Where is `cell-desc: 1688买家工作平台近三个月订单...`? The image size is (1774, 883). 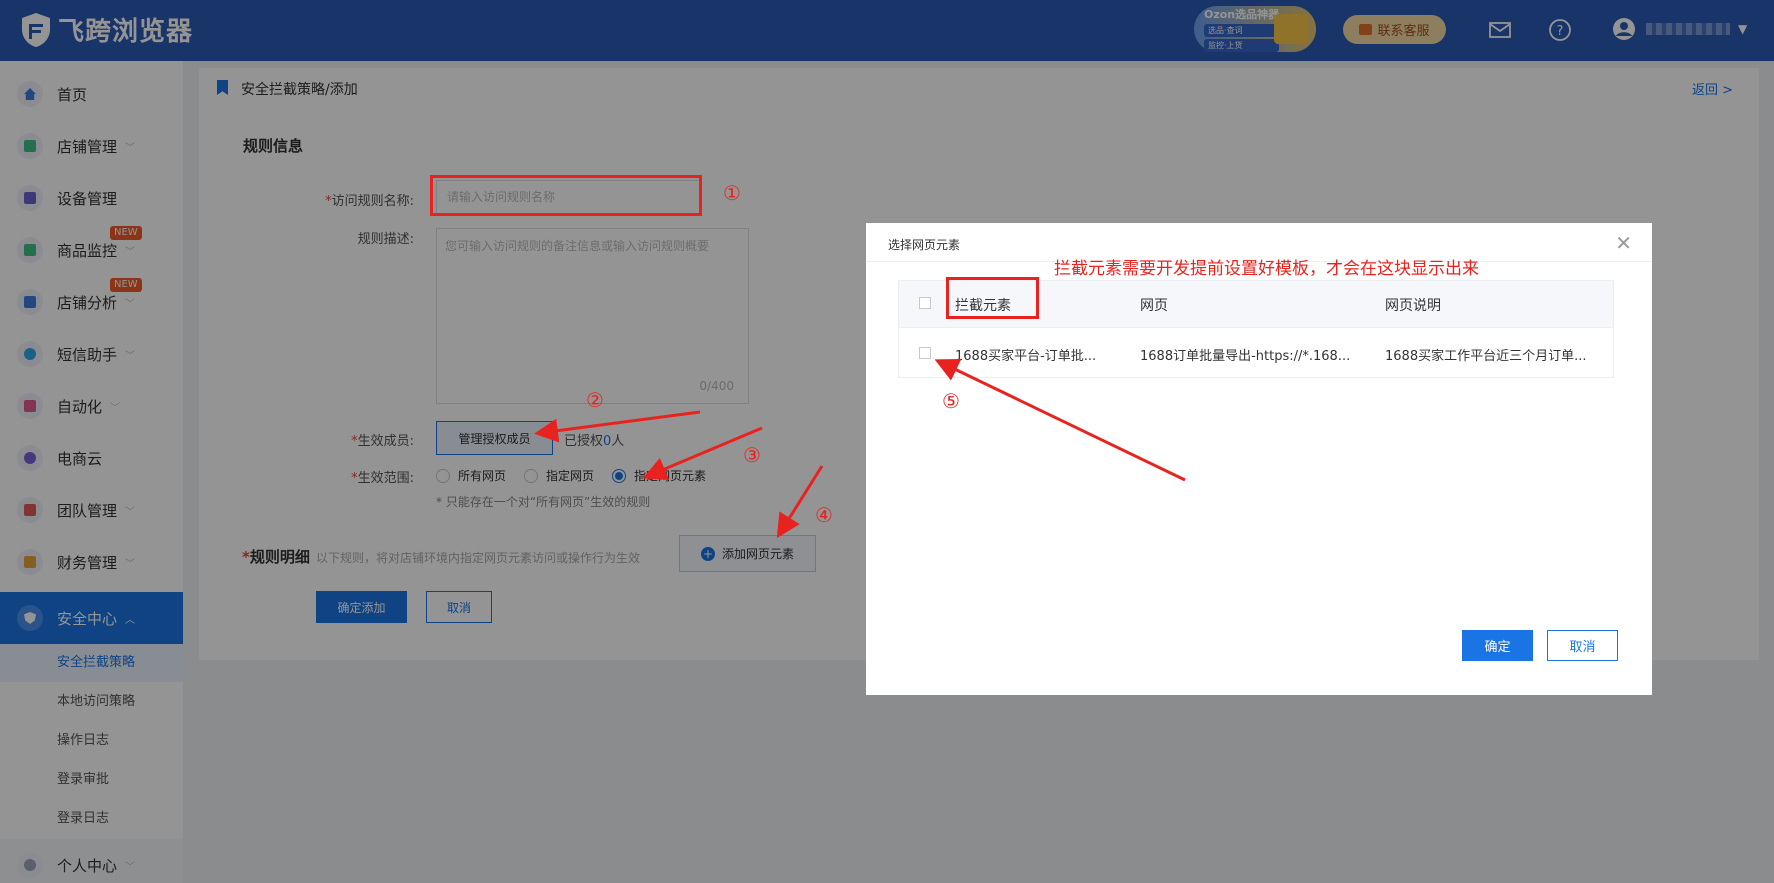
cell-desc: 1688买家工作平台近三个月订单... is located at coordinates (1486, 356).